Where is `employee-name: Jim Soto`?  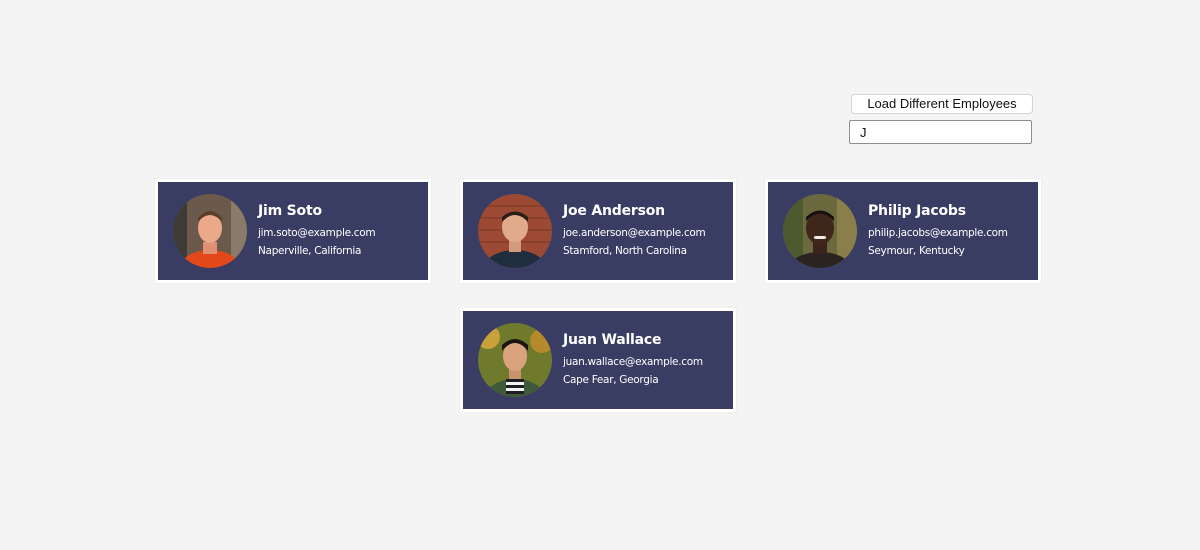
employee-name: Jim Soto is located at coordinates (290, 210).